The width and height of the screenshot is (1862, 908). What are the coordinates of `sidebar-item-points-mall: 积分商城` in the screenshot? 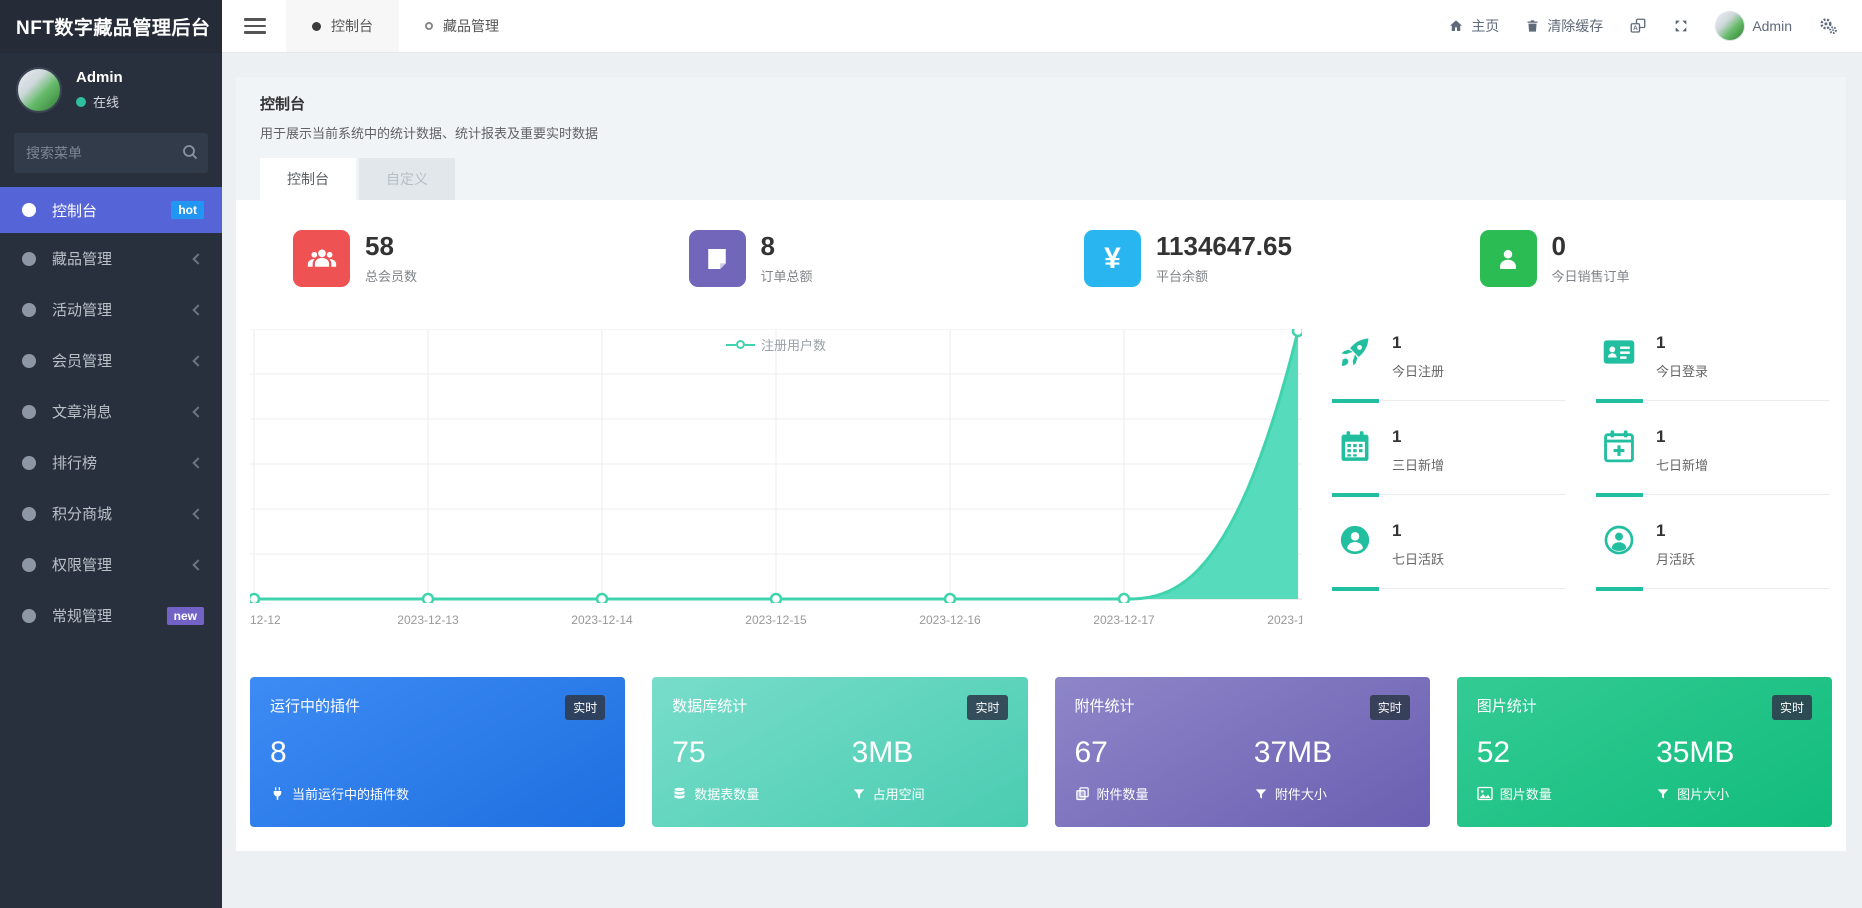 It's located at (111, 513).